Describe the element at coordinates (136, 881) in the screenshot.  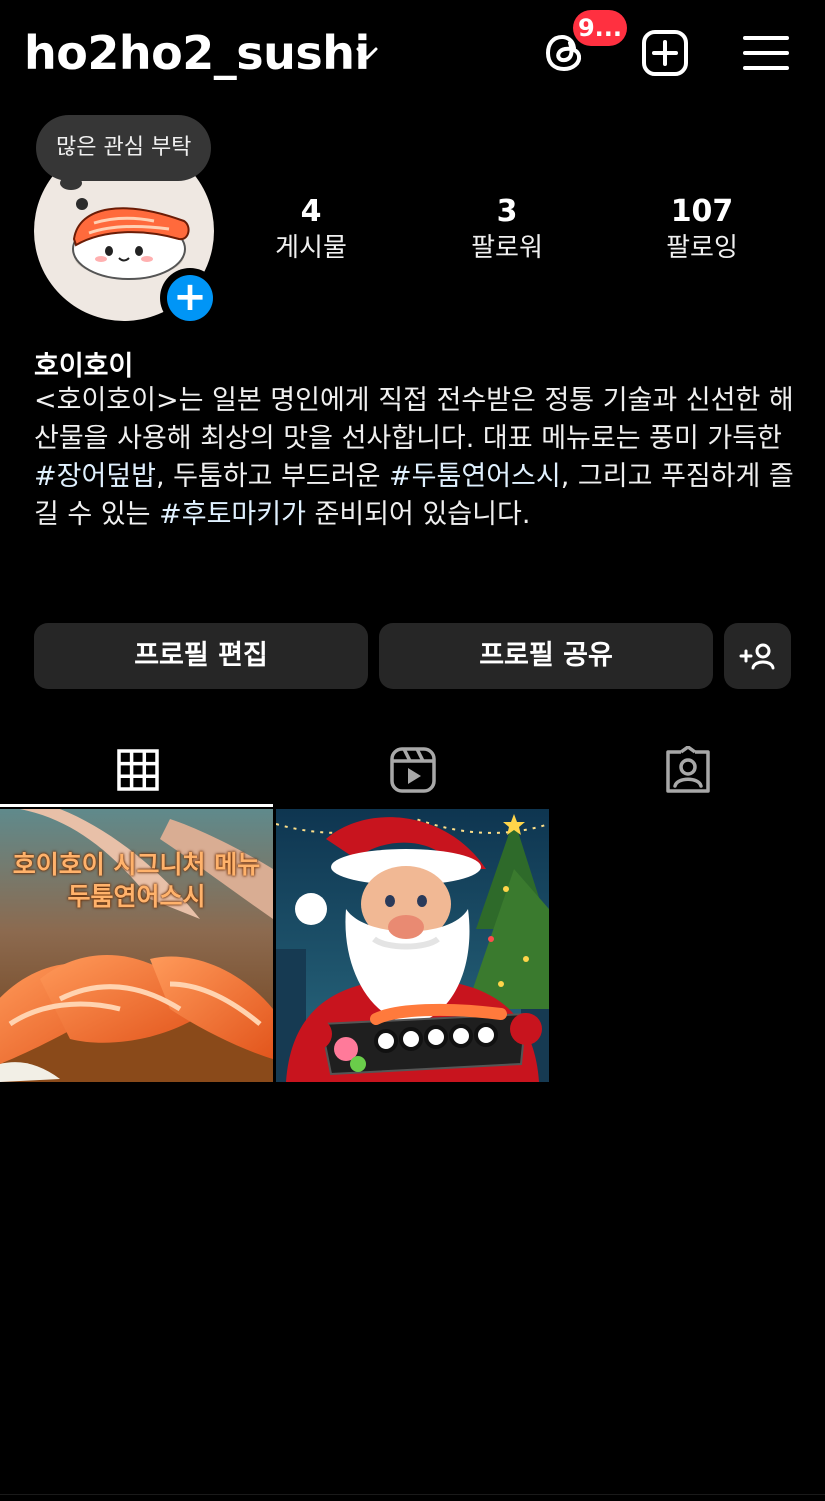
I see `post-caption-overlay: 호이호이 시그니처 메뉴 두툼연어스시` at that location.